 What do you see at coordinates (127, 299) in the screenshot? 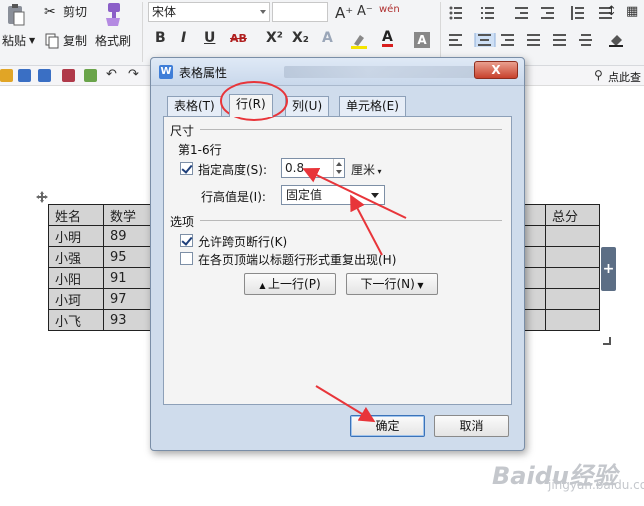
I see `table-cell: 97` at bounding box center [127, 299].